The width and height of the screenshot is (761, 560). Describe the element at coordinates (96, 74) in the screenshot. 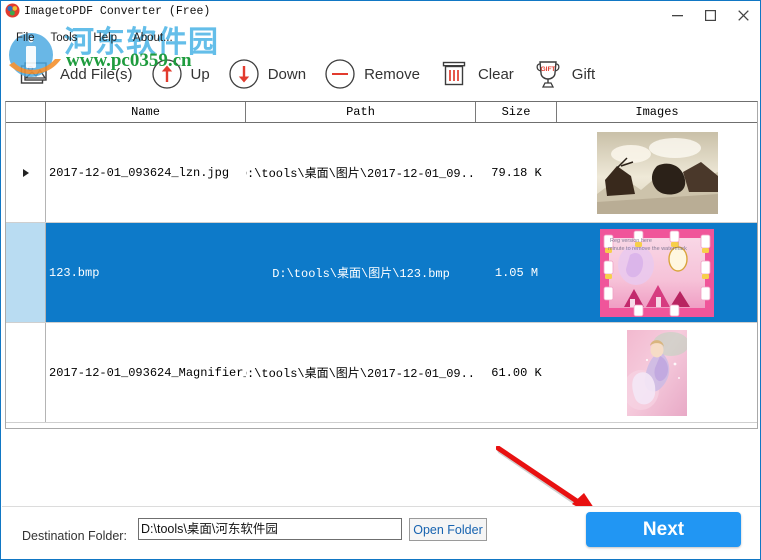

I see `add-files-label: Add File(s)` at that location.